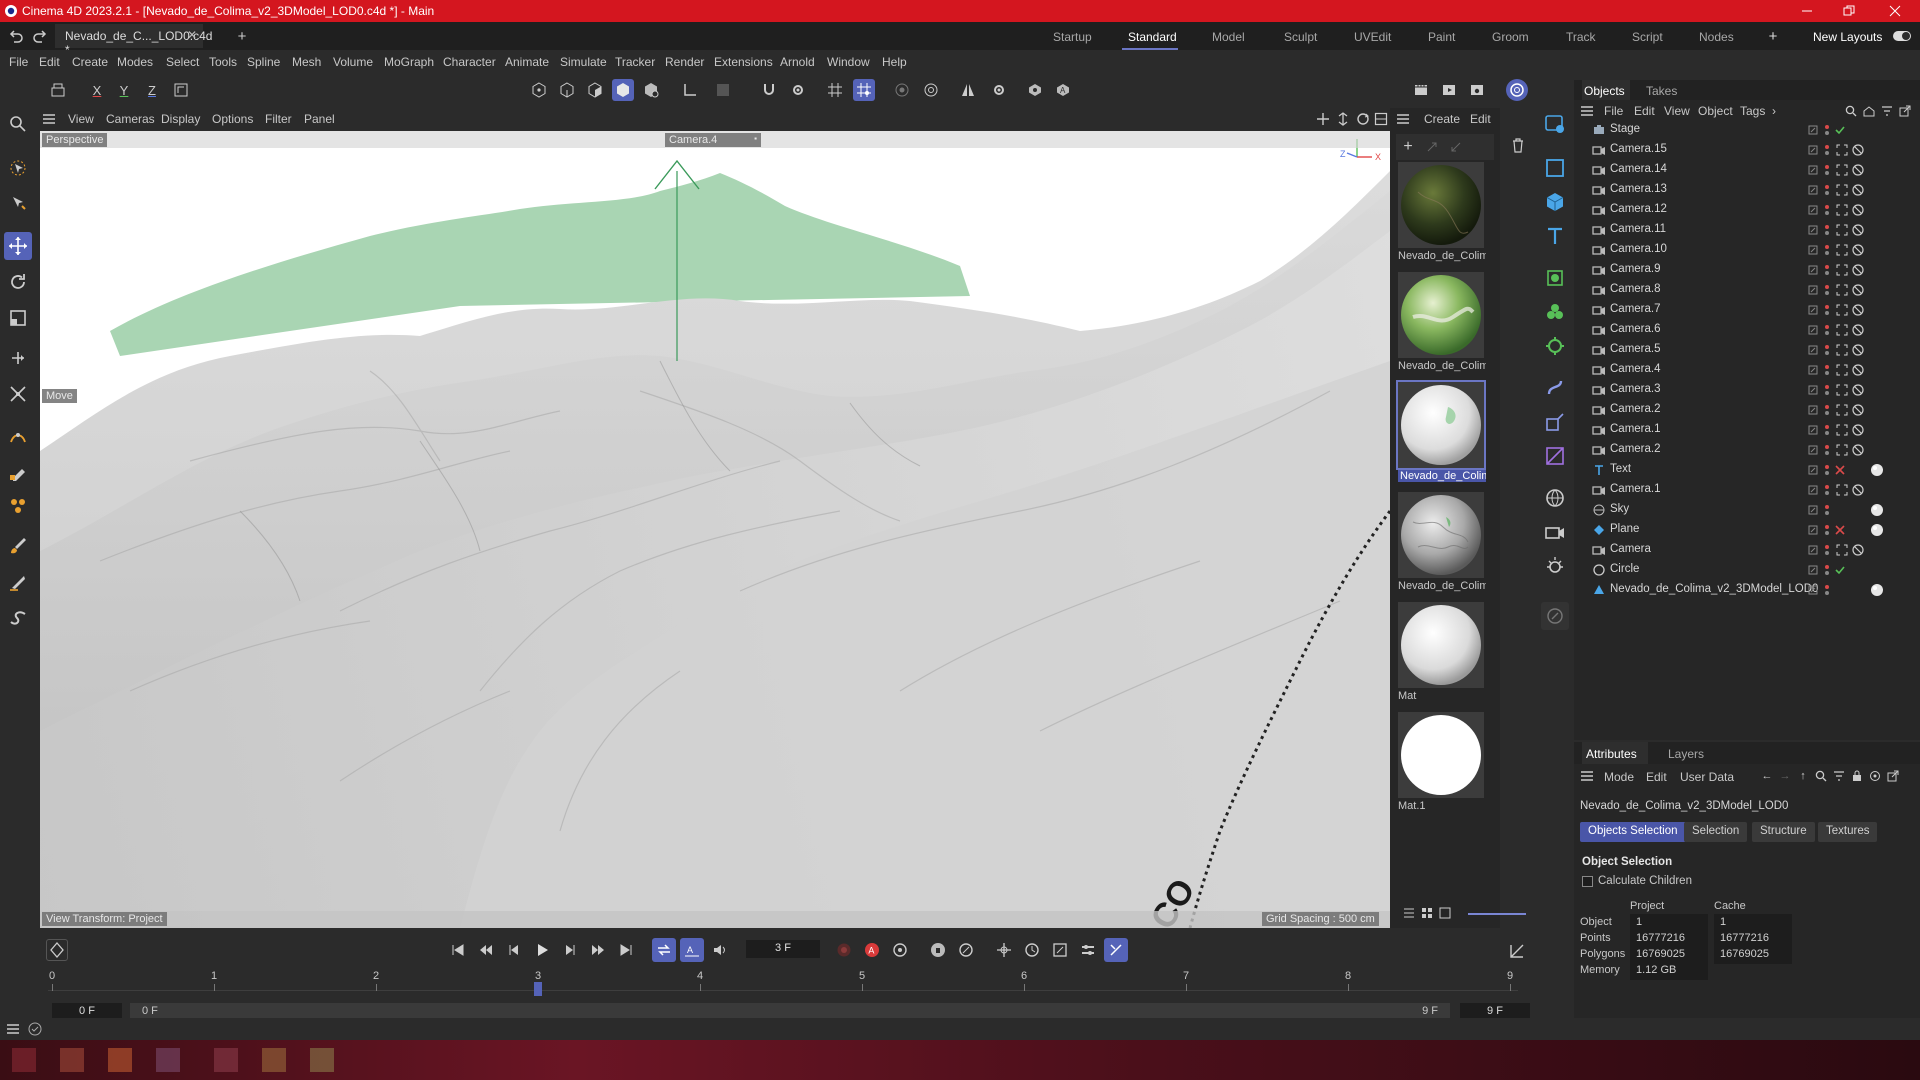 Image resolution: width=1920 pixels, height=1080 pixels. I want to click on orbit-view-icon, so click(1363, 119).